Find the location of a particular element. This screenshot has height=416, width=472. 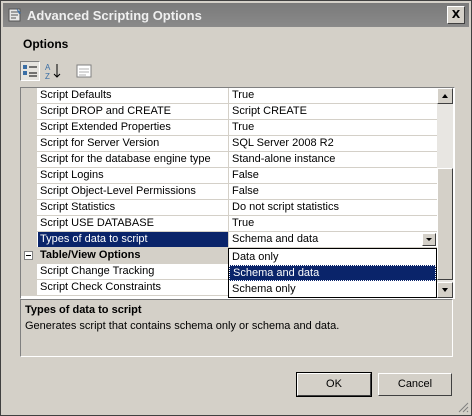

property-row: Types of data to script Schema and data is located at coordinates (229, 240).